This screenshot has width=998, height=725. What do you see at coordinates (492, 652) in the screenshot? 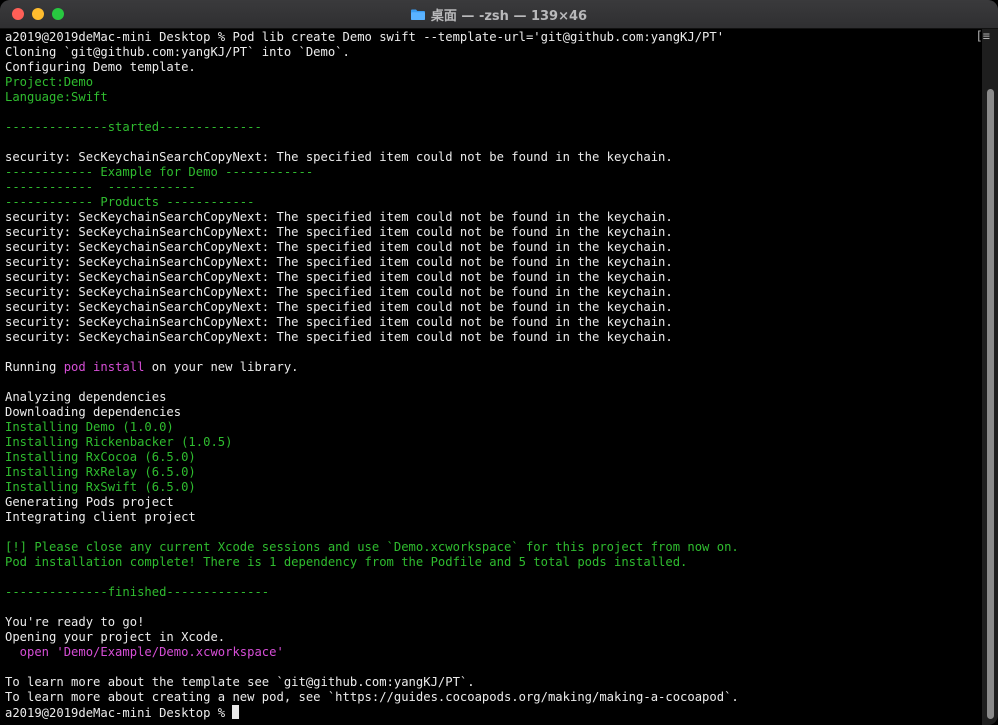
I see `terminal-line: open 'Demo/Example/Demo.xcworkspace'` at bounding box center [492, 652].